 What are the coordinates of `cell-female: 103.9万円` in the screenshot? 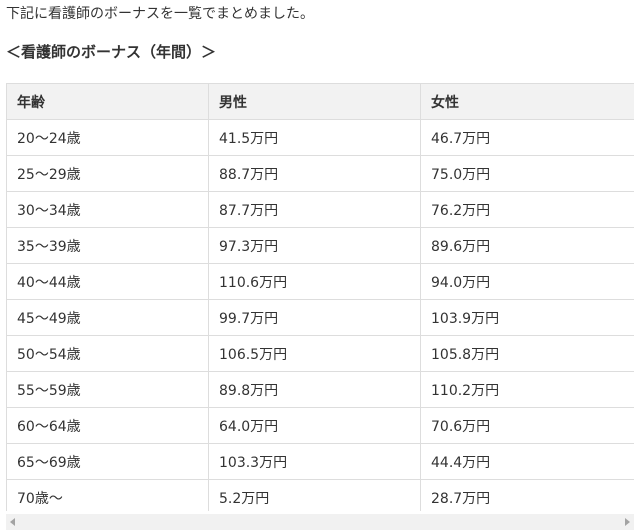 It's located at (527, 317).